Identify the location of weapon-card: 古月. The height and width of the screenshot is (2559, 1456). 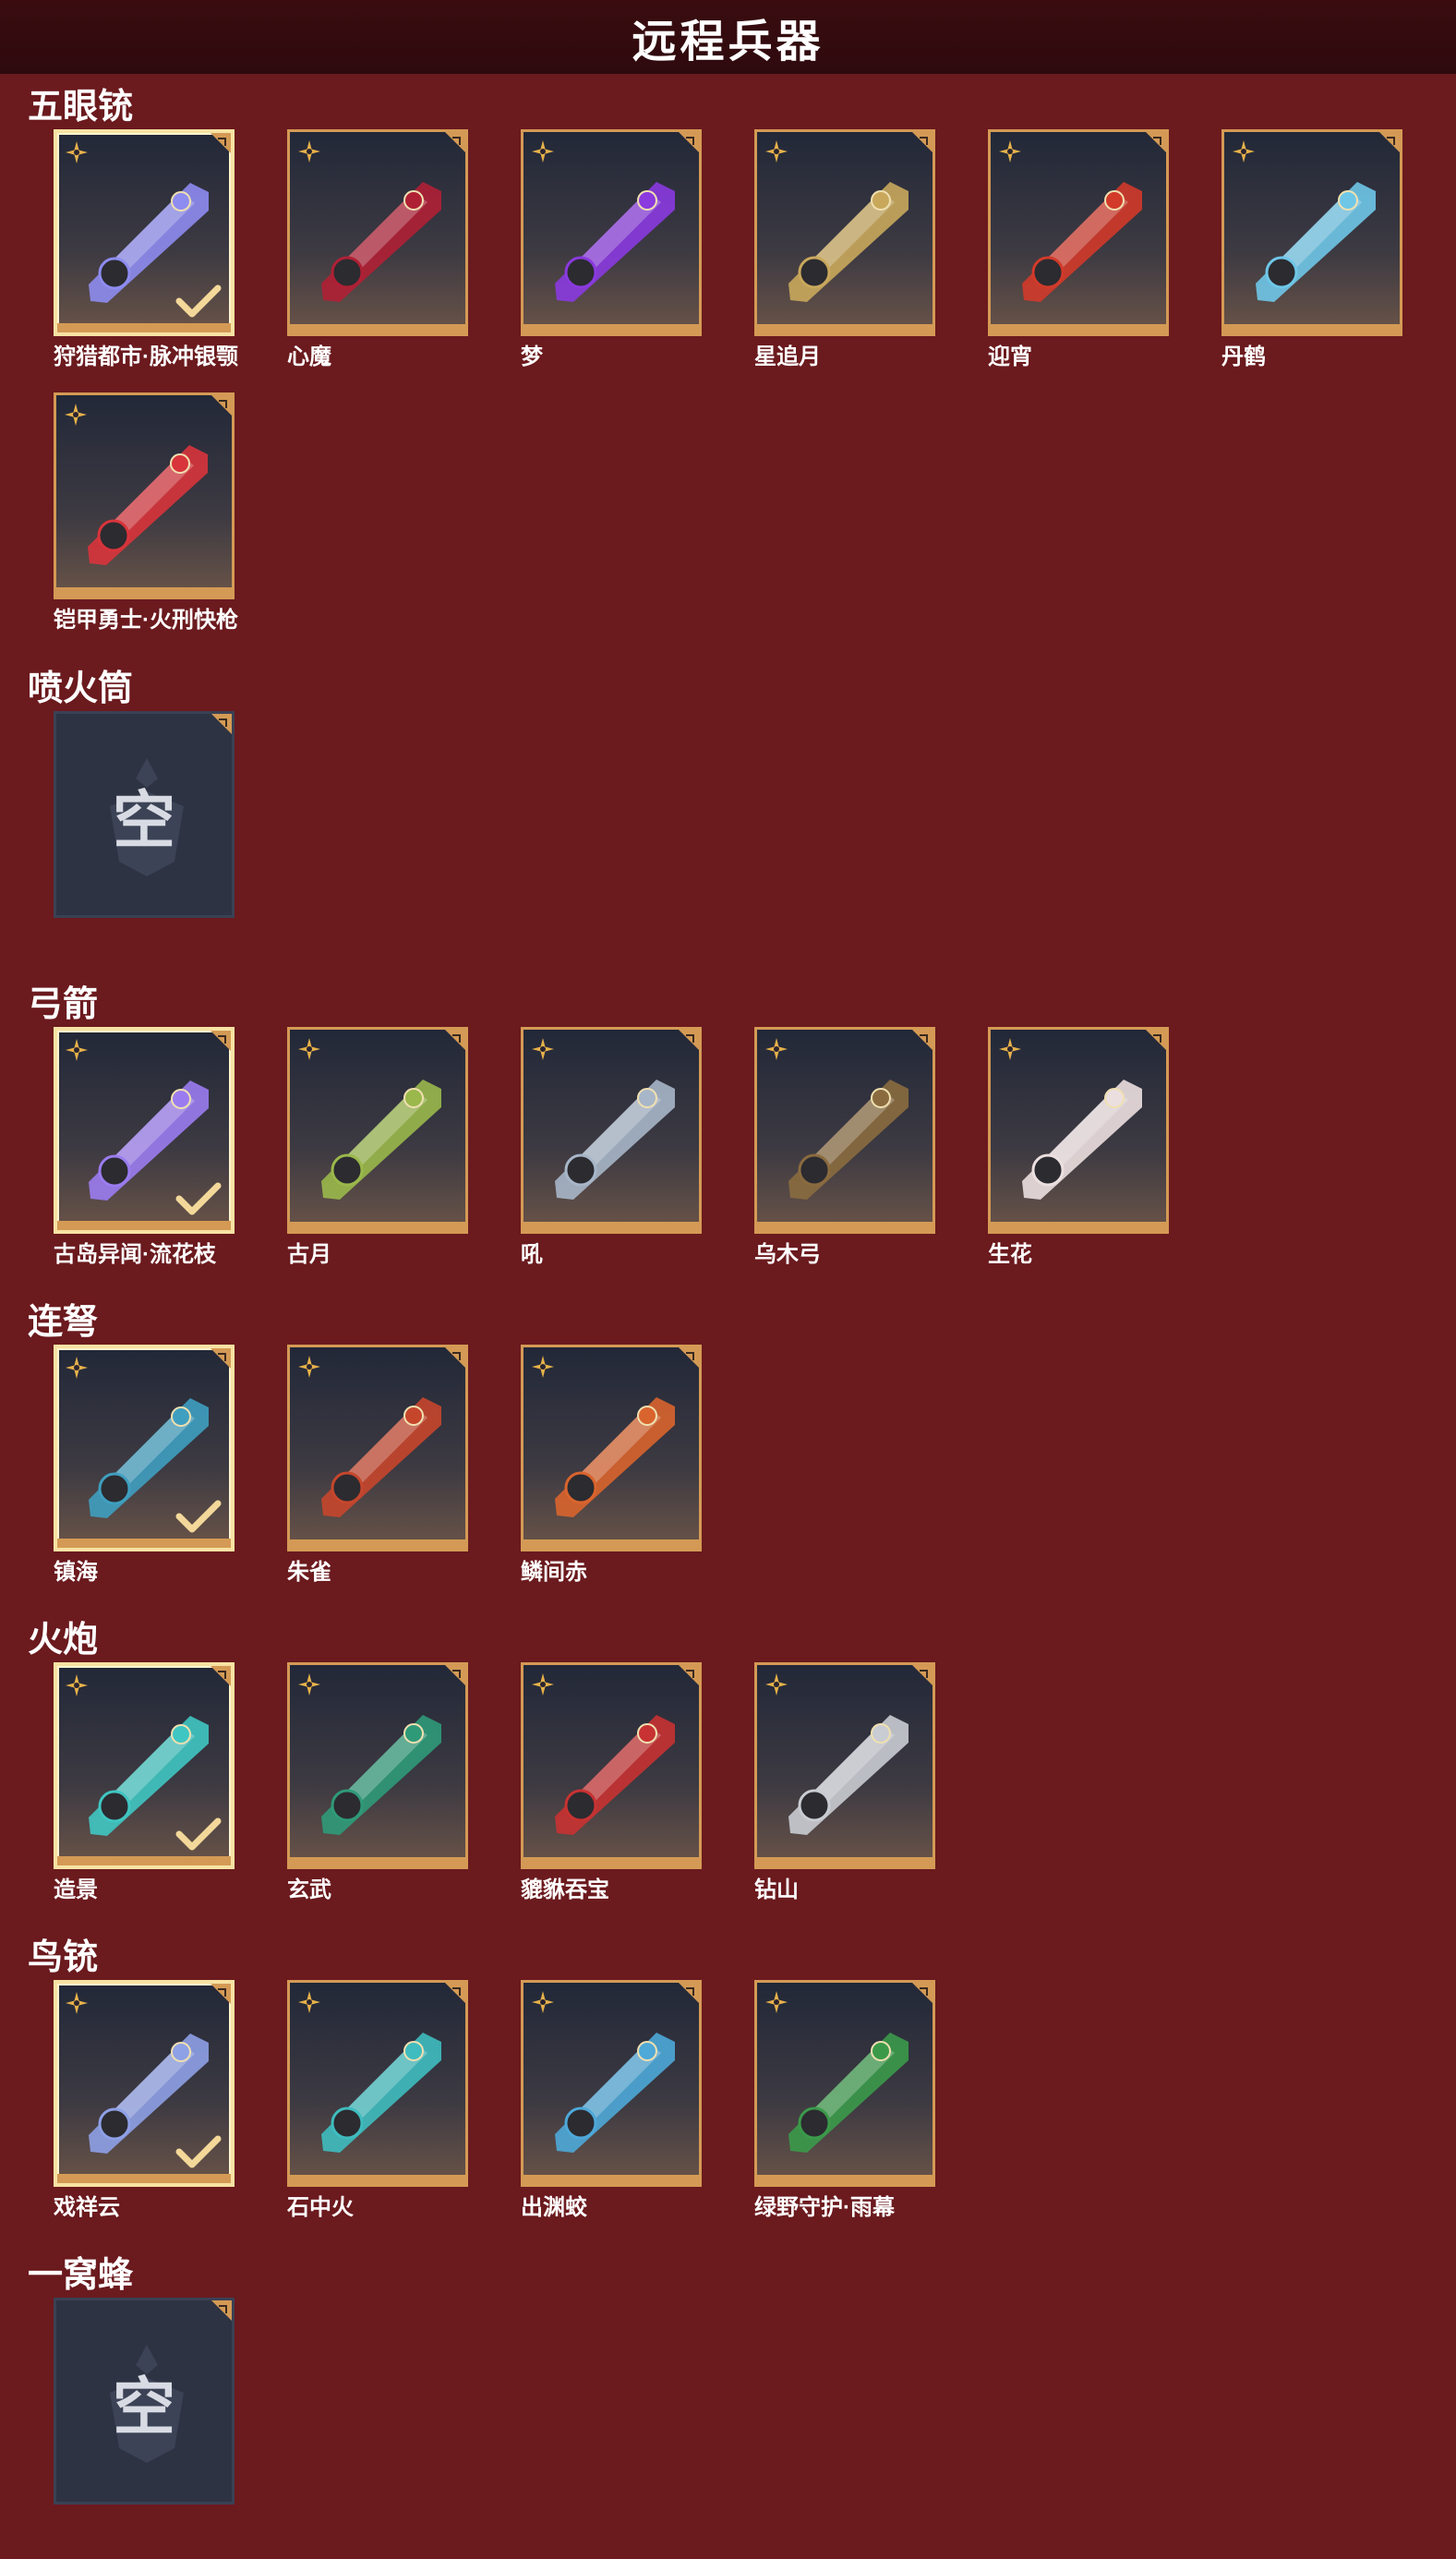
(377, 1147).